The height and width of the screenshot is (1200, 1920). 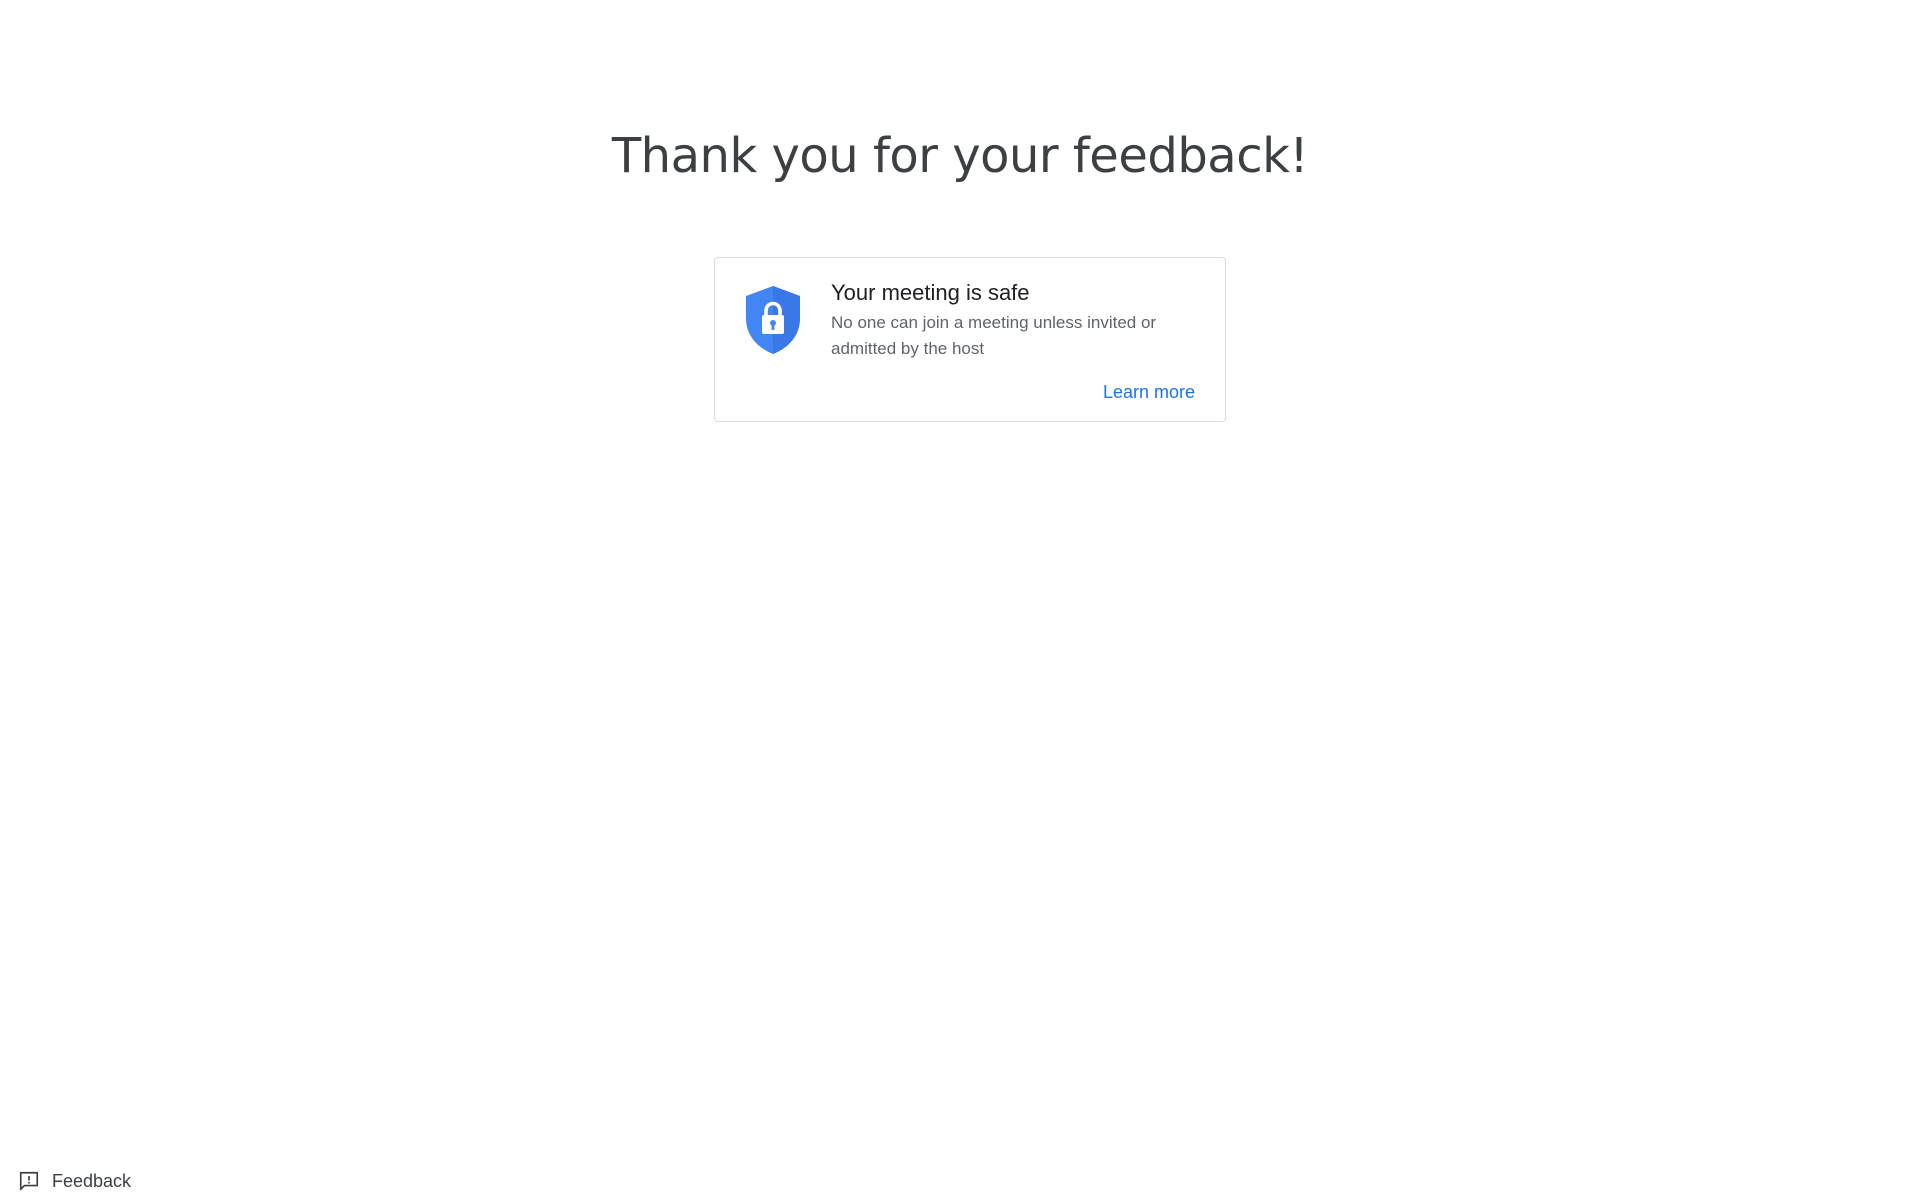 I want to click on feedback-label: Feedback, so click(x=92, y=1180).